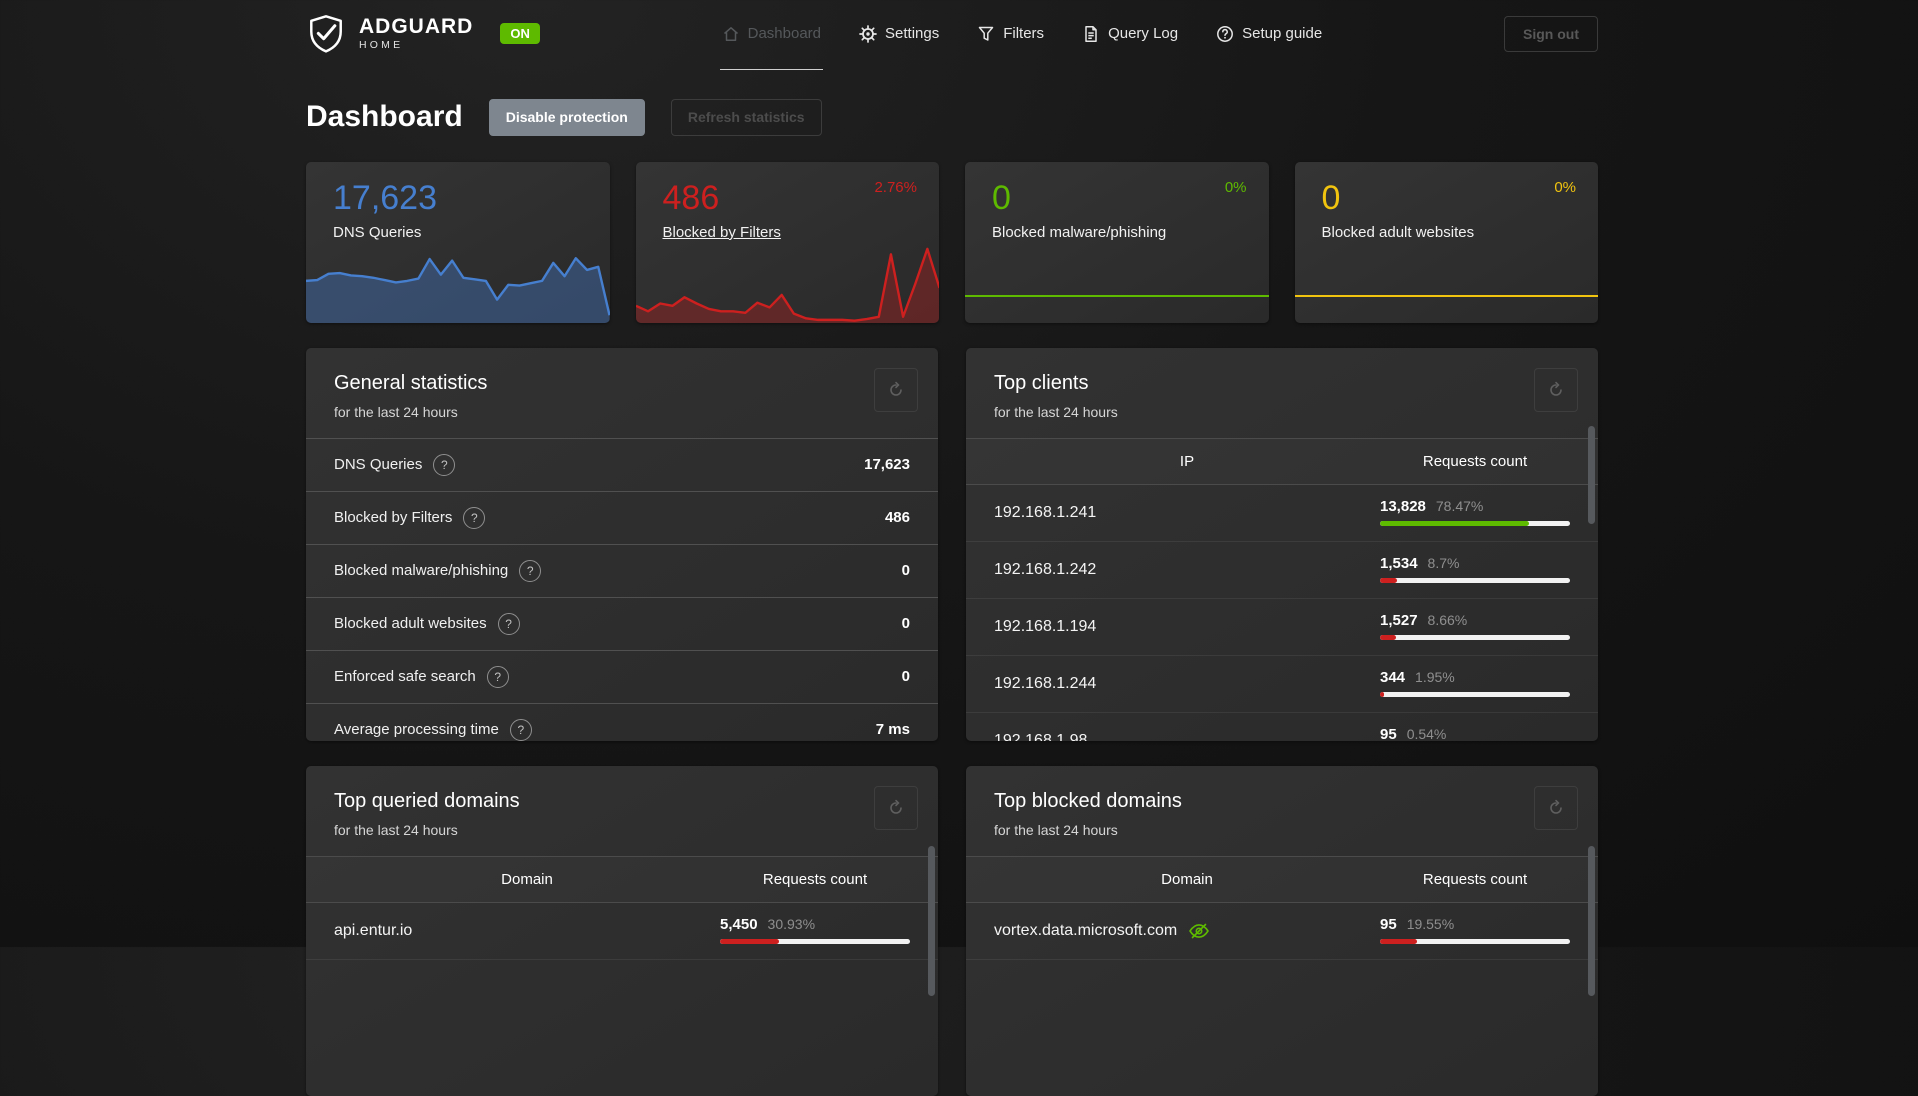 This screenshot has height=1096, width=1918. I want to click on client-ip: 192.168.1.241, so click(1187, 513).